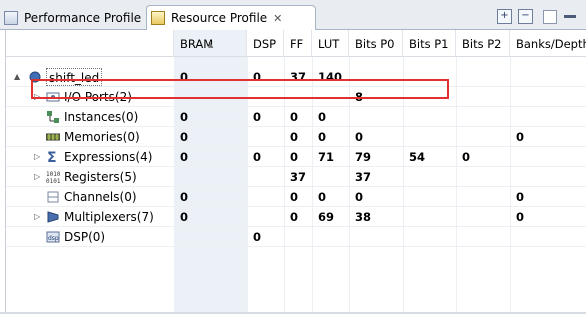 Image resolution: width=586 pixels, height=314 pixels. What do you see at coordinates (53, 137) in the screenshot?
I see `memory-icon` at bounding box center [53, 137].